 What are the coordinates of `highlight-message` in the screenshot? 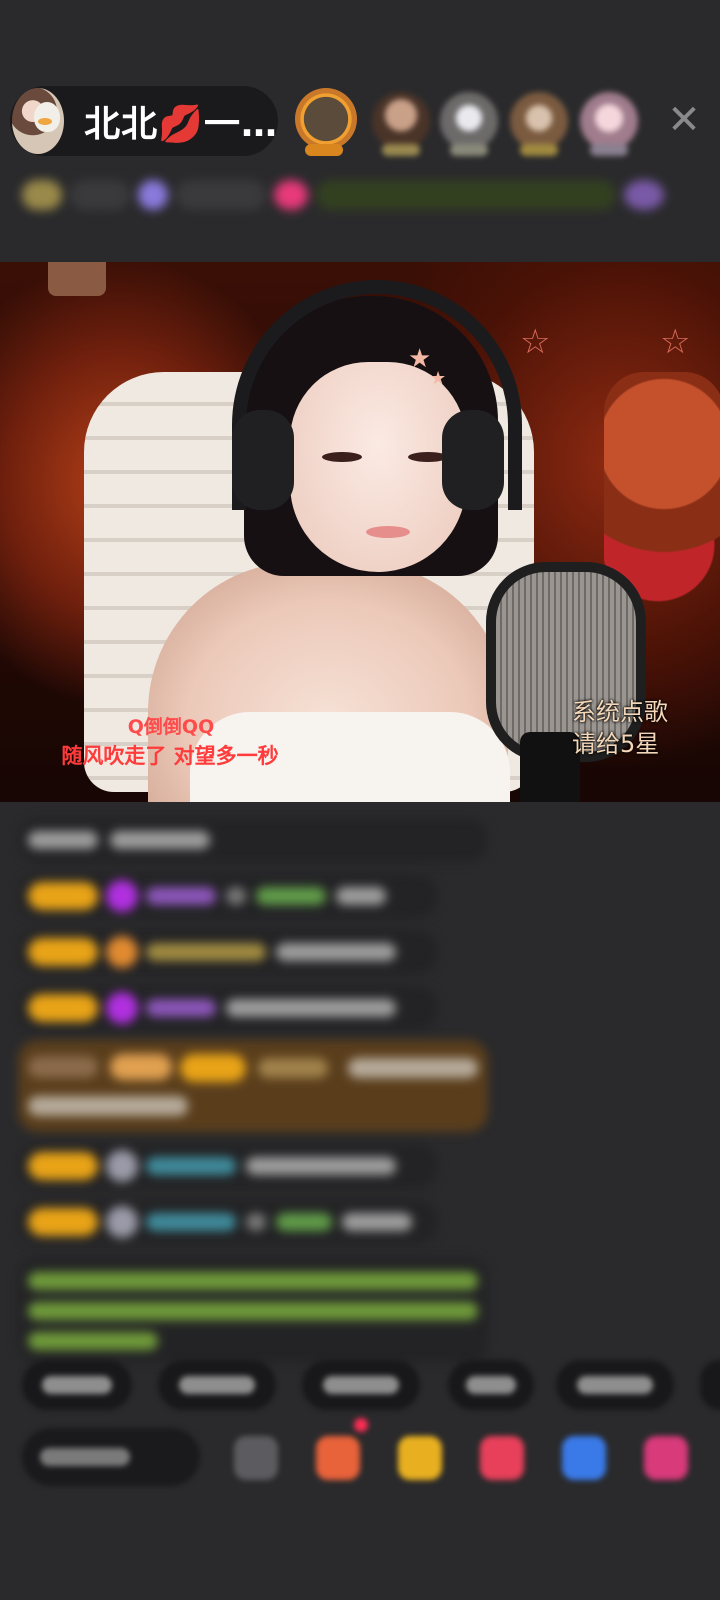 It's located at (253, 1086).